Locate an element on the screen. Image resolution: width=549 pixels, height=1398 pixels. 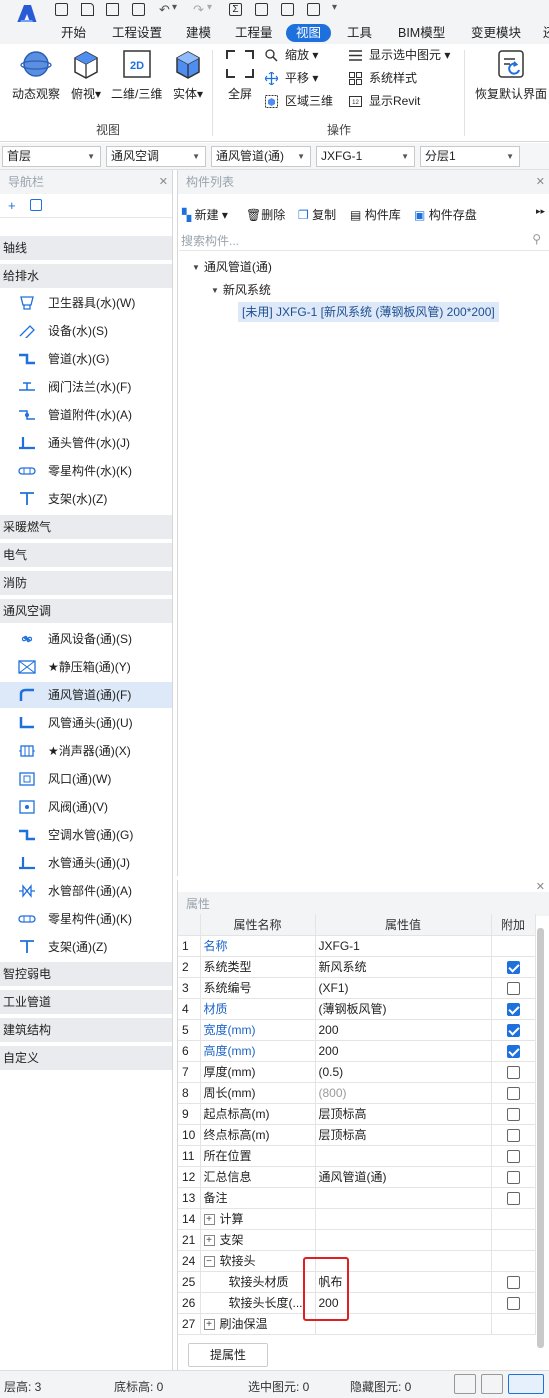
tab-quantity: 工程量 is located at coordinates (254, 33).